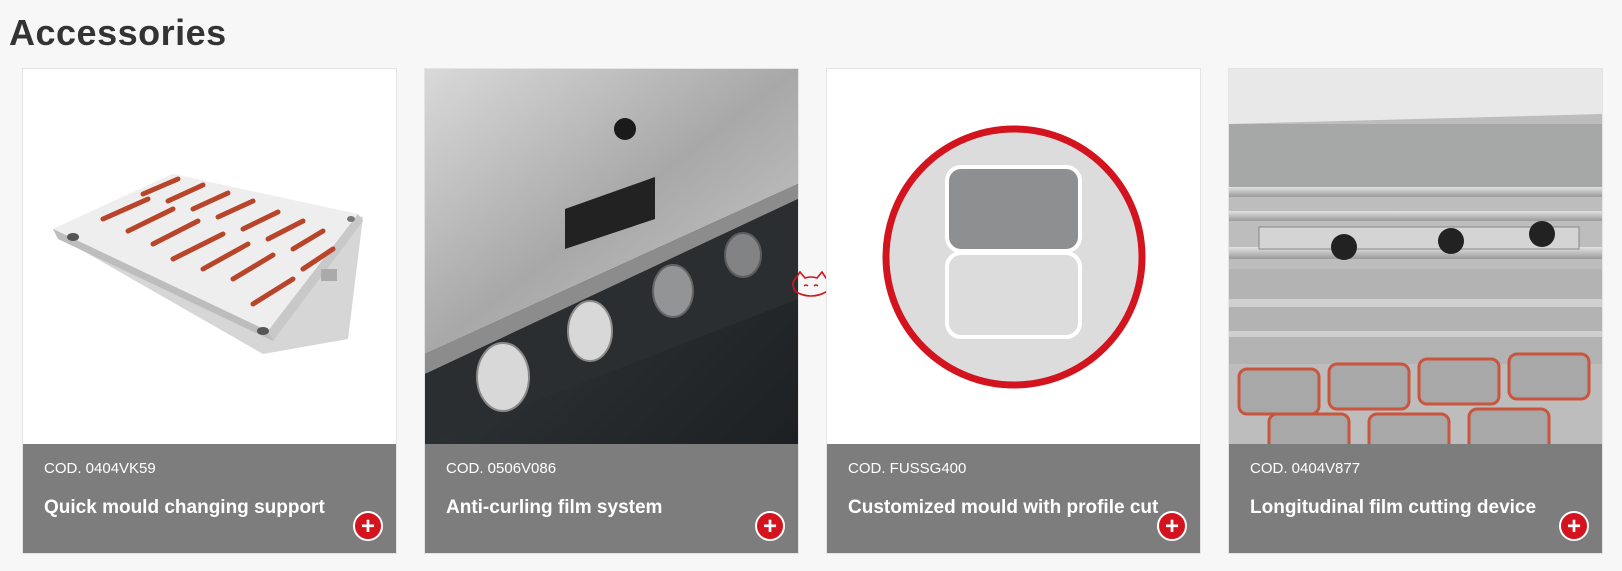  Describe the element at coordinates (118, 32) in the screenshot. I see `section-title: Accessories` at that location.